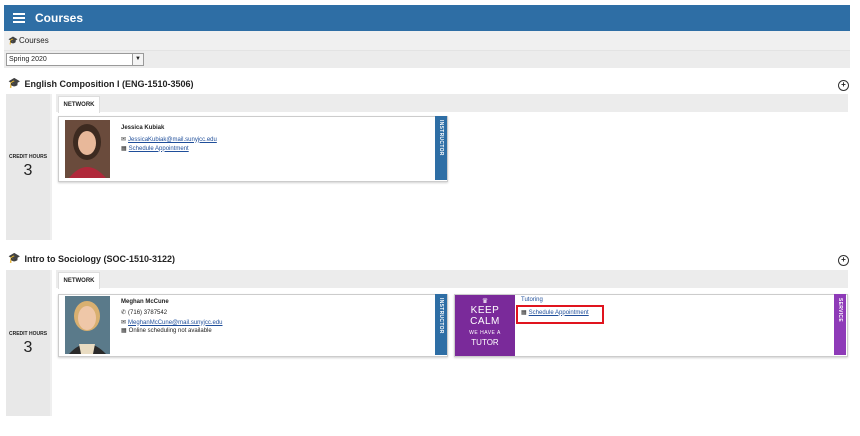 Image resolution: width=860 pixels, height=436 pixels. Describe the element at coordinates (840, 310) in the screenshot. I see `service-role-label: SERVICE` at that location.